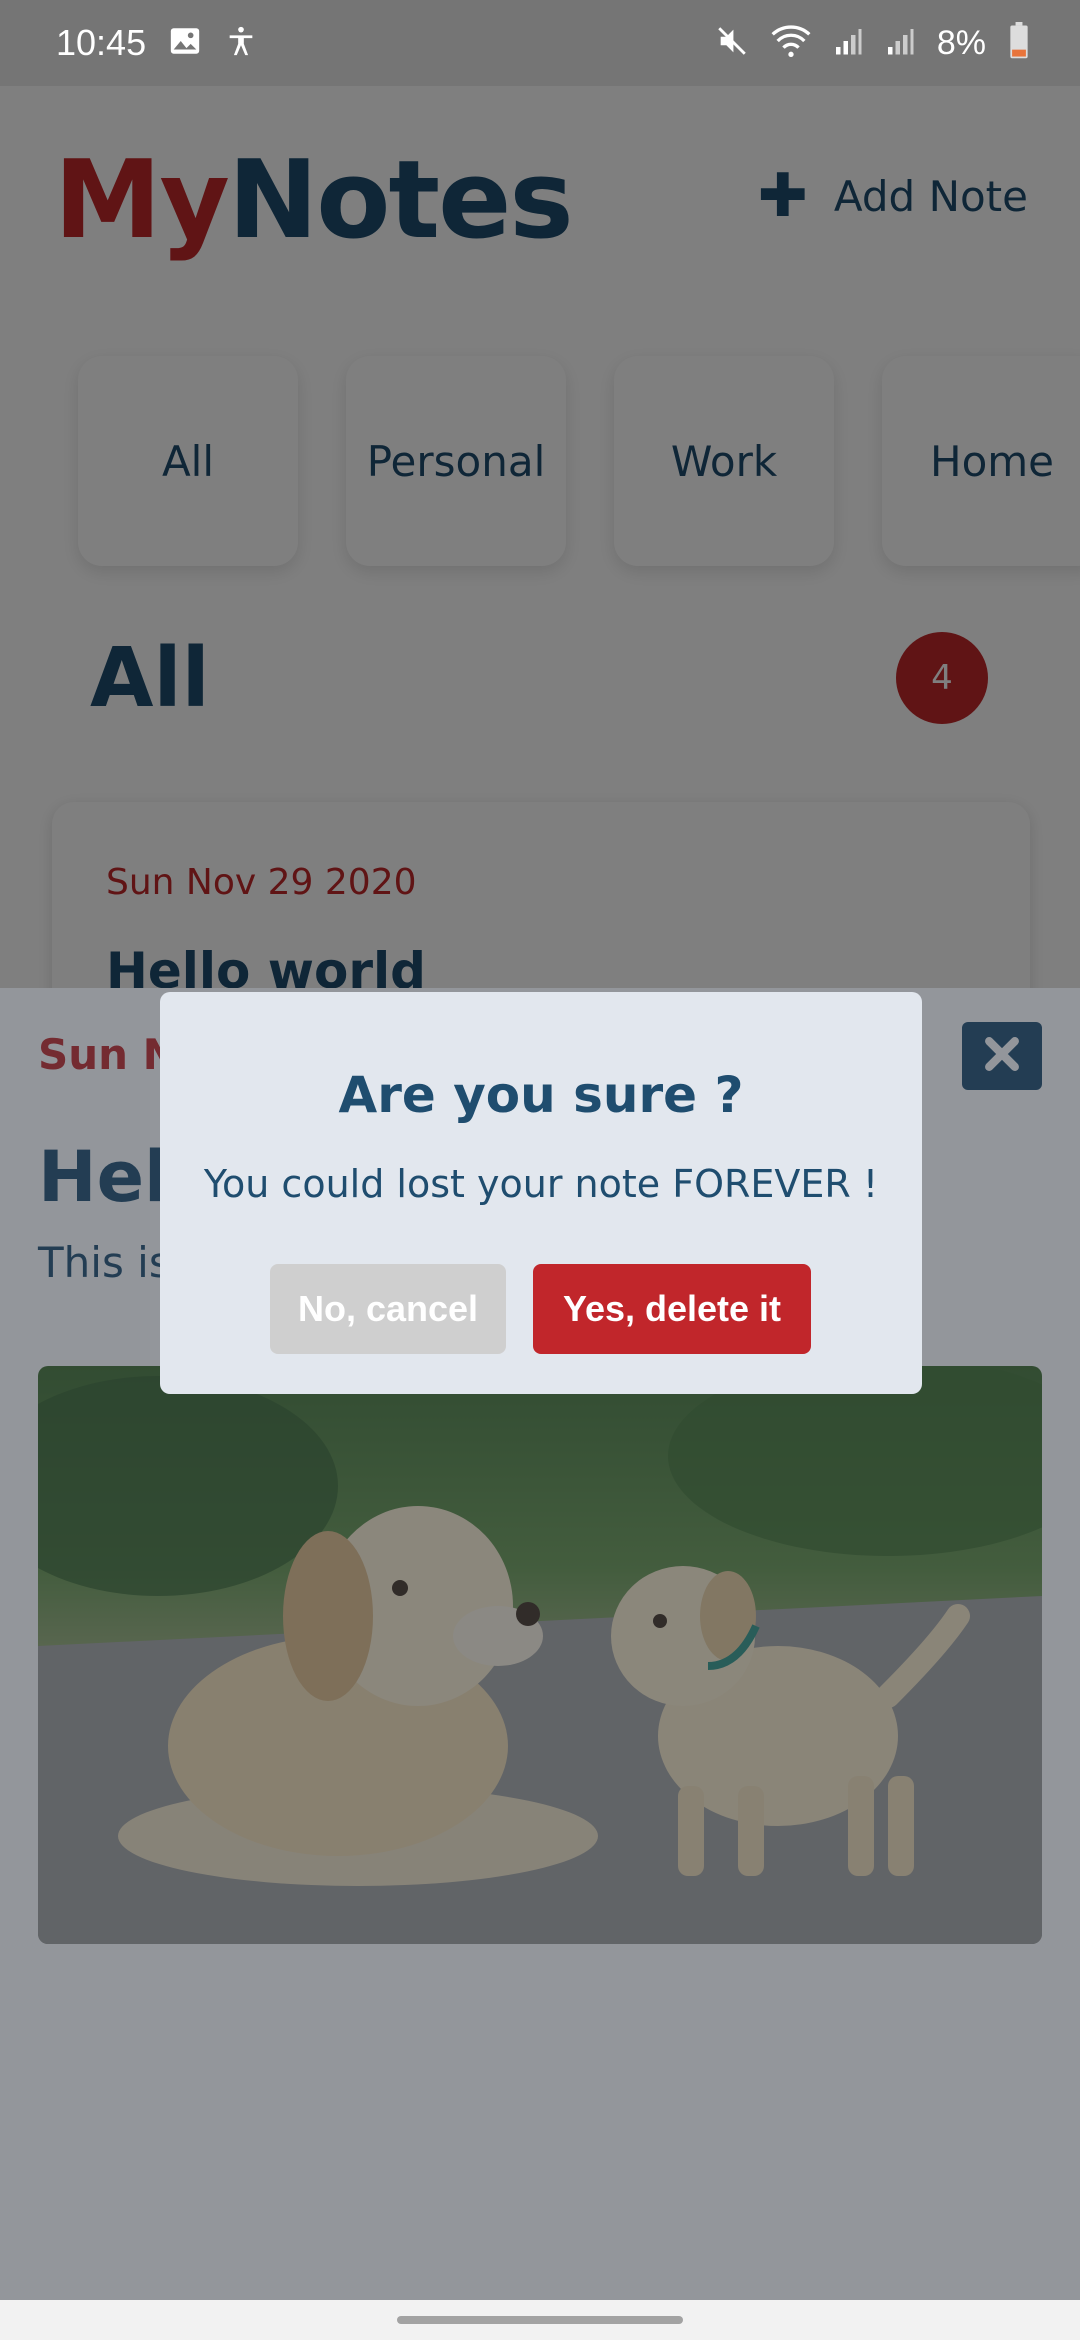 The width and height of the screenshot is (1080, 2340). Describe the element at coordinates (540, 43) in the screenshot. I see `status-bar: 10:45 8%` at that location.